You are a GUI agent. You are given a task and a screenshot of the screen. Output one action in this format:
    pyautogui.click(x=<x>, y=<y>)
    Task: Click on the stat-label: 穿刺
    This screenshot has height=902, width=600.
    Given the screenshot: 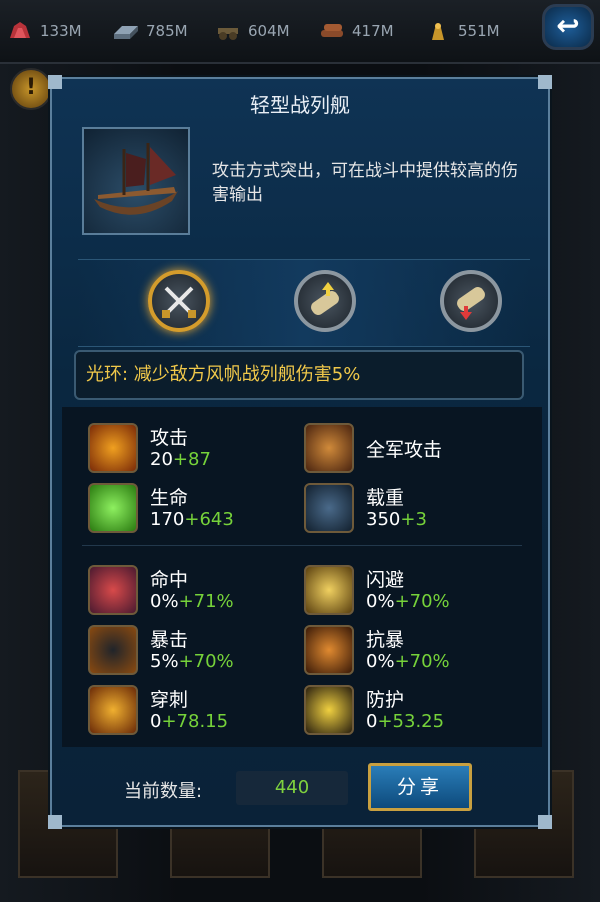 What is the action you would take?
    pyautogui.click(x=169, y=700)
    